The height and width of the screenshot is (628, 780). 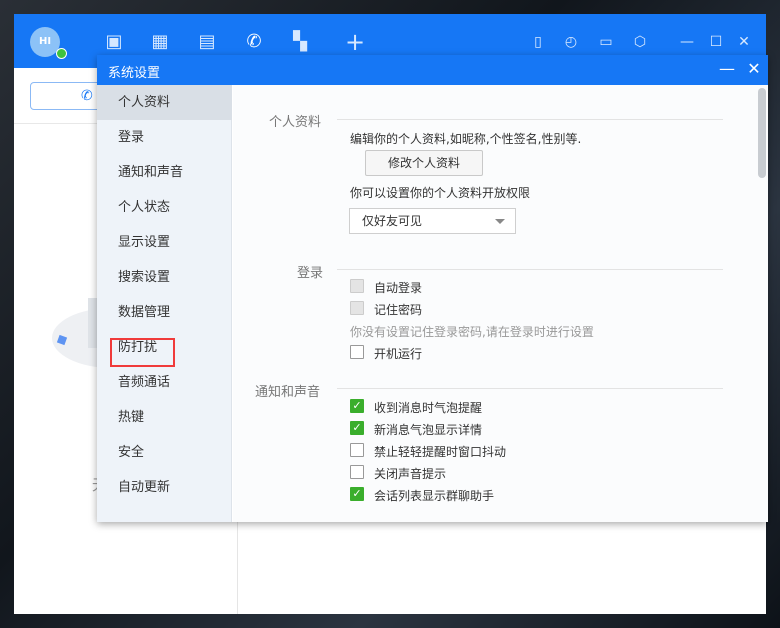 I want to click on sidebar-item-status: 个人状态, so click(x=164, y=207).